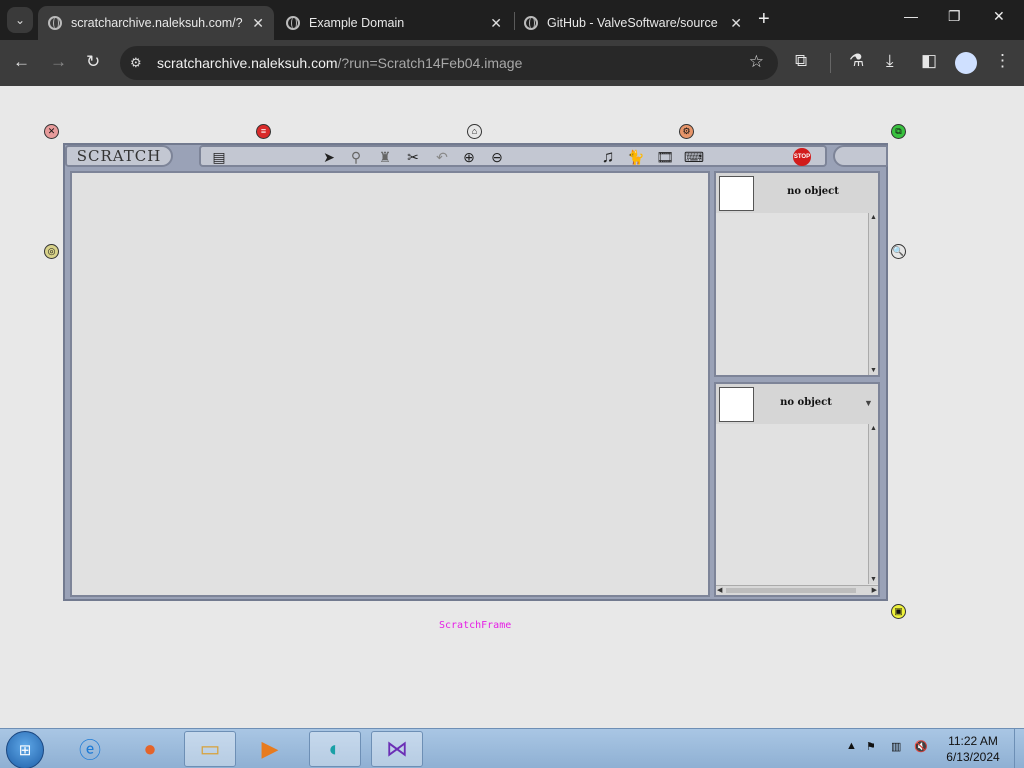 This screenshot has width=1024, height=768. What do you see at coordinates (856, 61) in the screenshot?
I see `flask-icon: ⚗` at bounding box center [856, 61].